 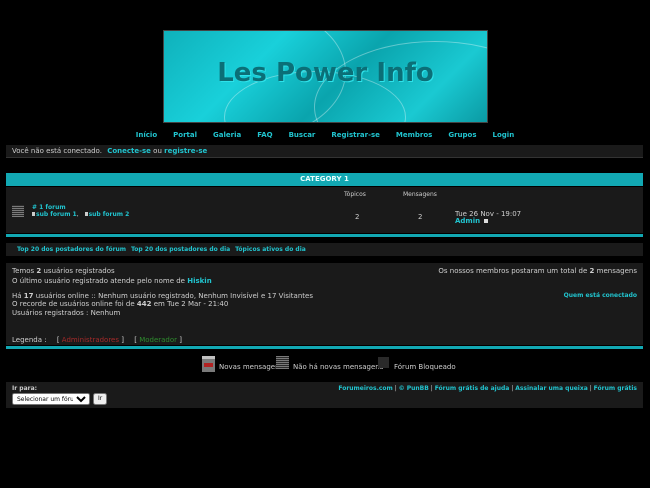 I want to click on registered-online-line: Usuários registrados : Nenhum, so click(x=66, y=313).